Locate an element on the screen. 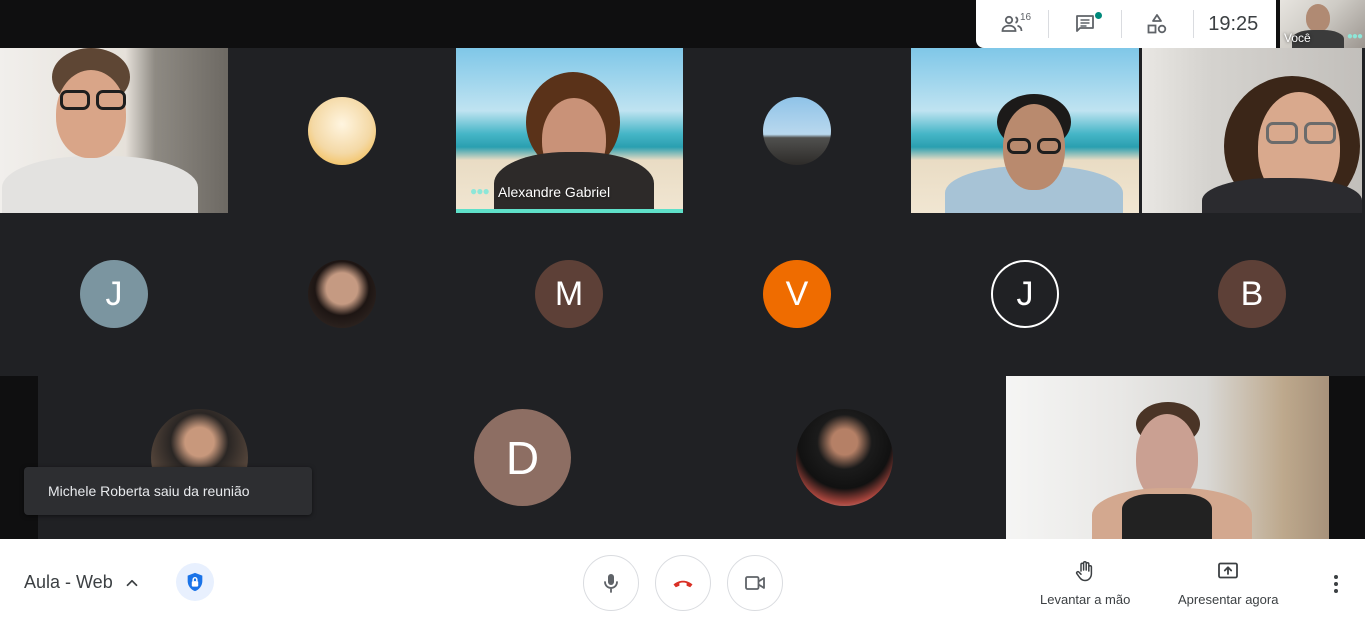 The height and width of the screenshot is (622, 1365). more-options-button is located at coordinates (1336, 584).